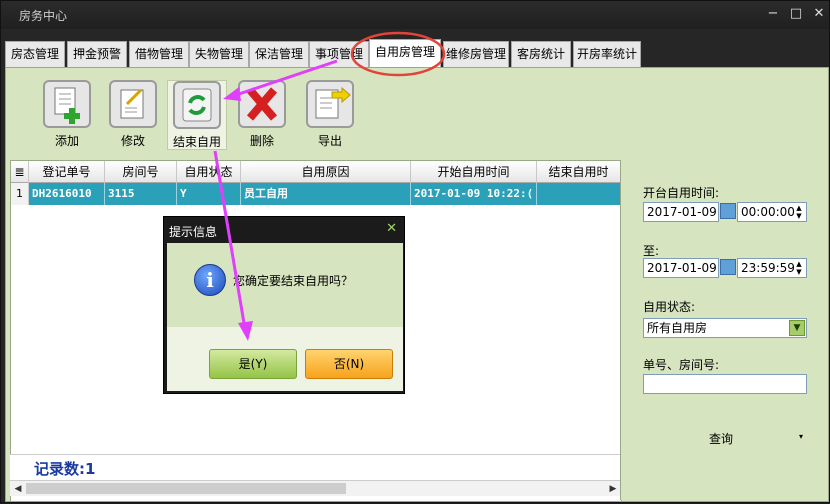 The height and width of the screenshot is (504, 830). I want to click on status-label: 自用状态:, so click(669, 307).